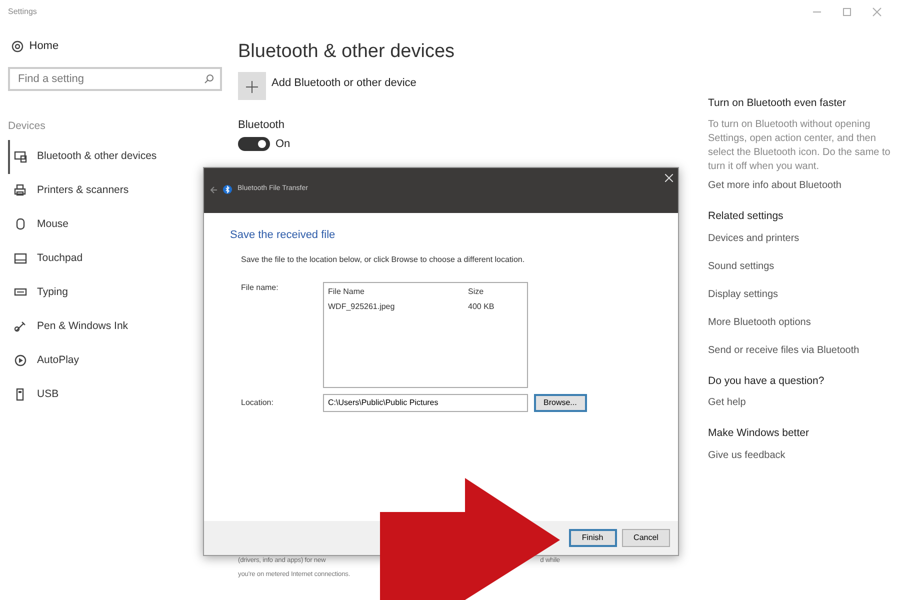 Image resolution: width=900 pixels, height=600 pixels. What do you see at coordinates (115, 78) in the screenshot?
I see `search-field: Find a setting` at bounding box center [115, 78].